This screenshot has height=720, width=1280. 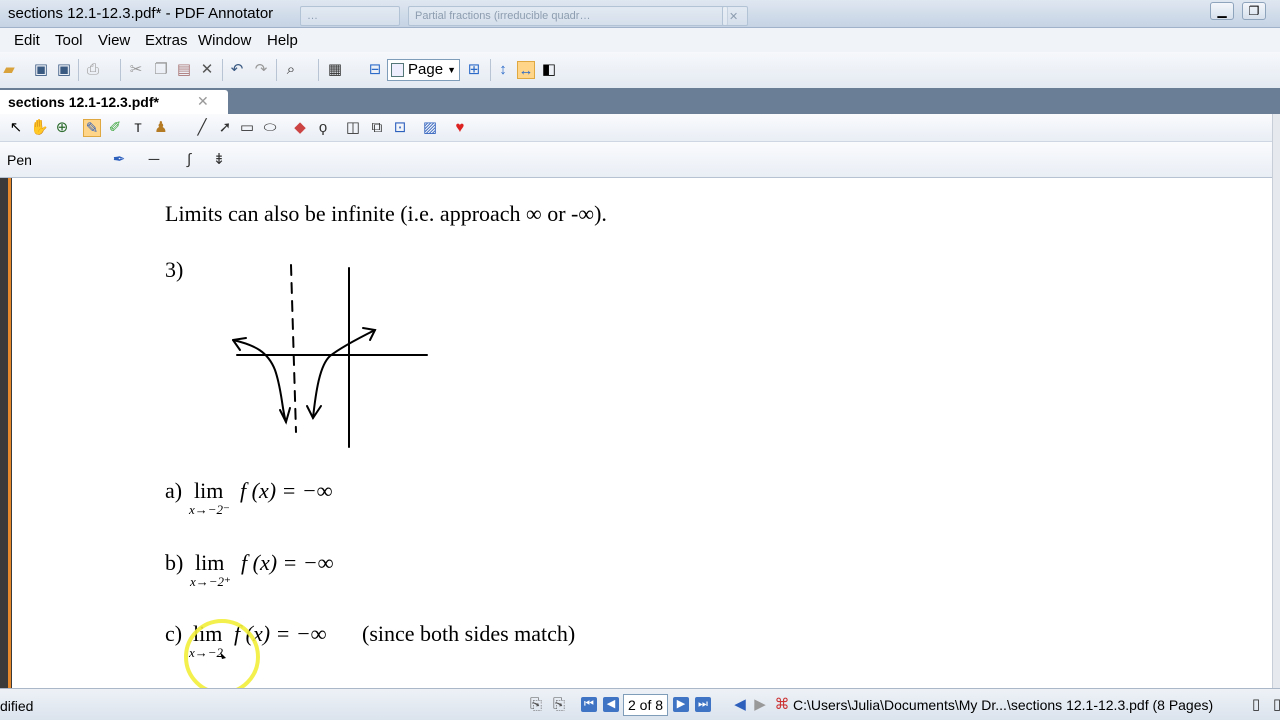 What do you see at coordinates (526, 70) in the screenshot?
I see `fit-width-icon: ↔` at bounding box center [526, 70].